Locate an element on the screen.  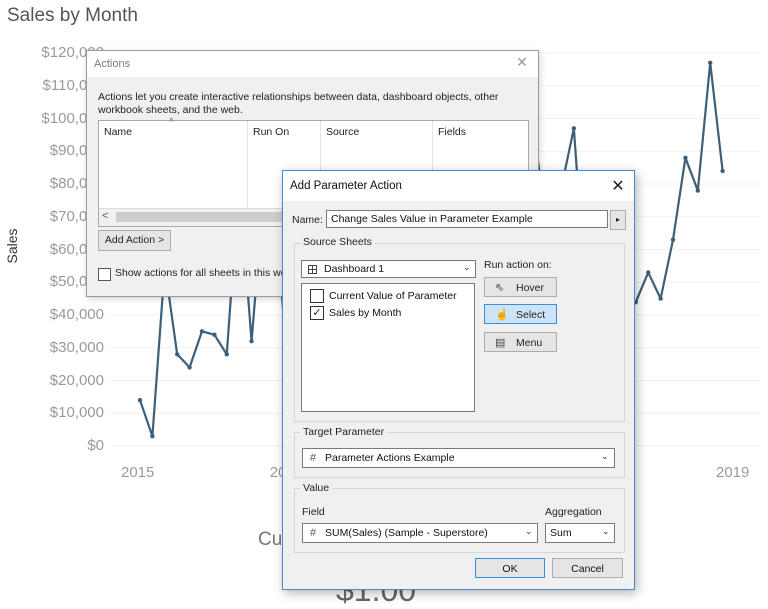
show-all-sheets-label: Show actions for all sheets in this wo is located at coordinates (201, 273).